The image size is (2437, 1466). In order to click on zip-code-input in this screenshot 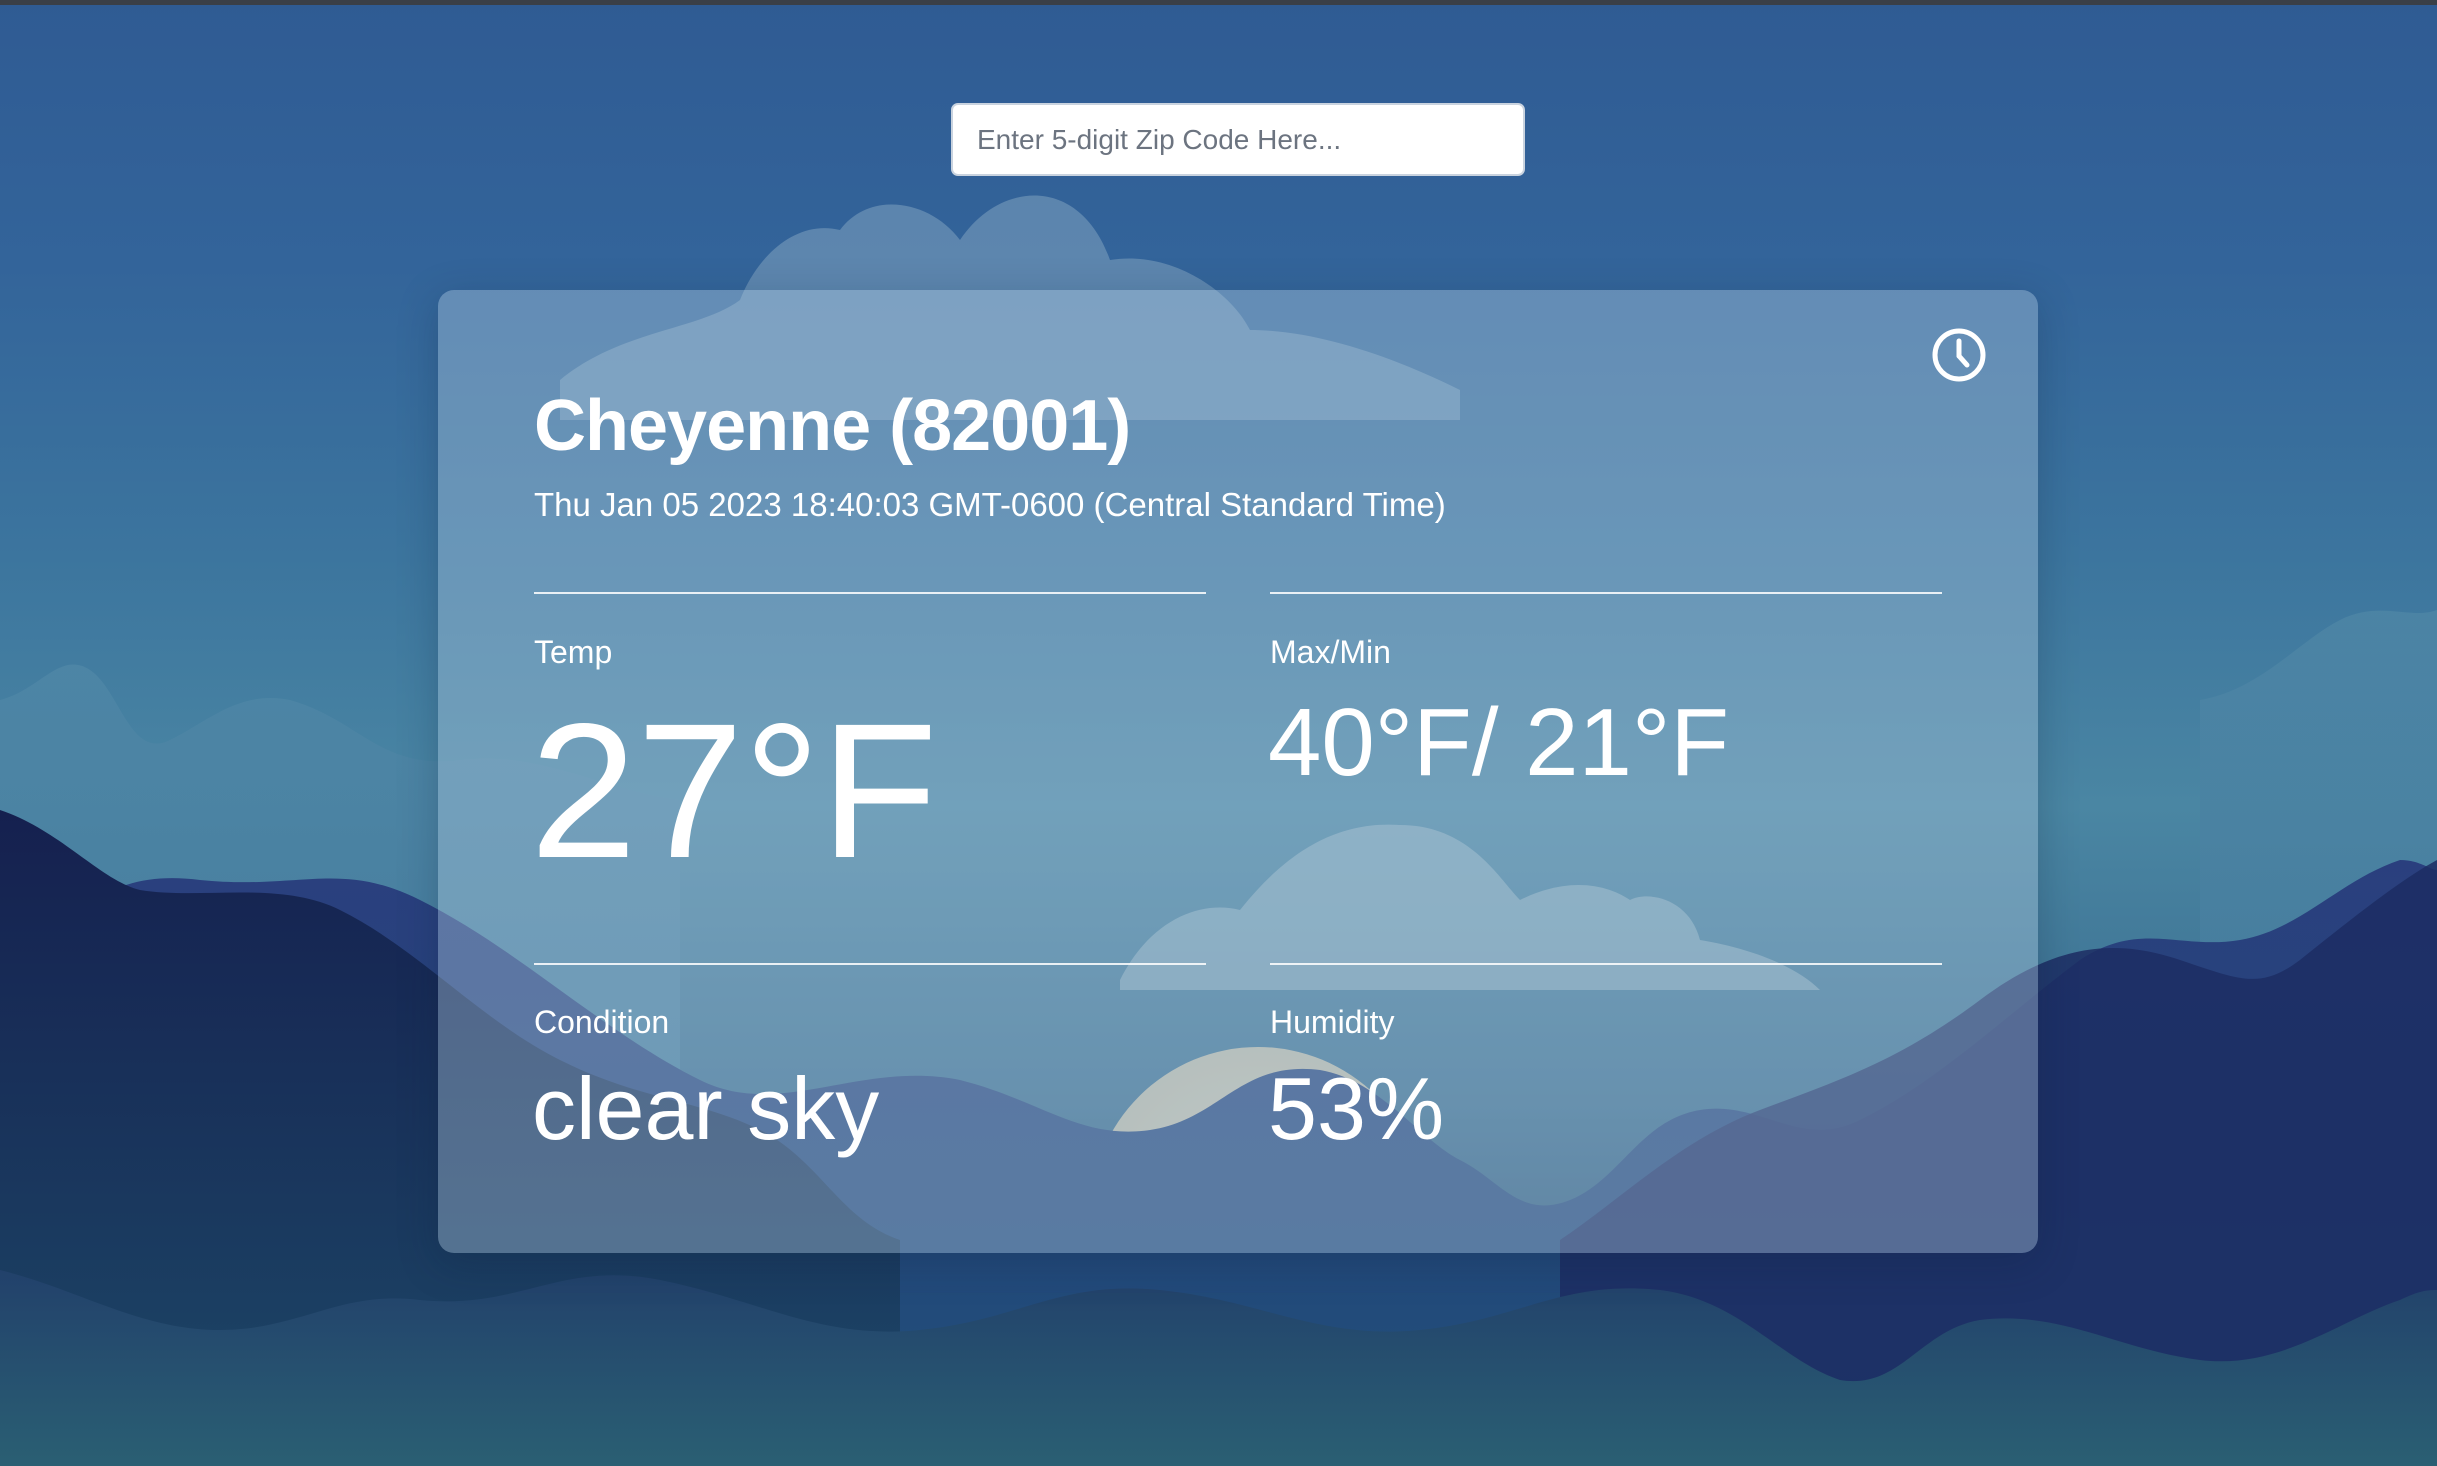, I will do `click(1238, 139)`.